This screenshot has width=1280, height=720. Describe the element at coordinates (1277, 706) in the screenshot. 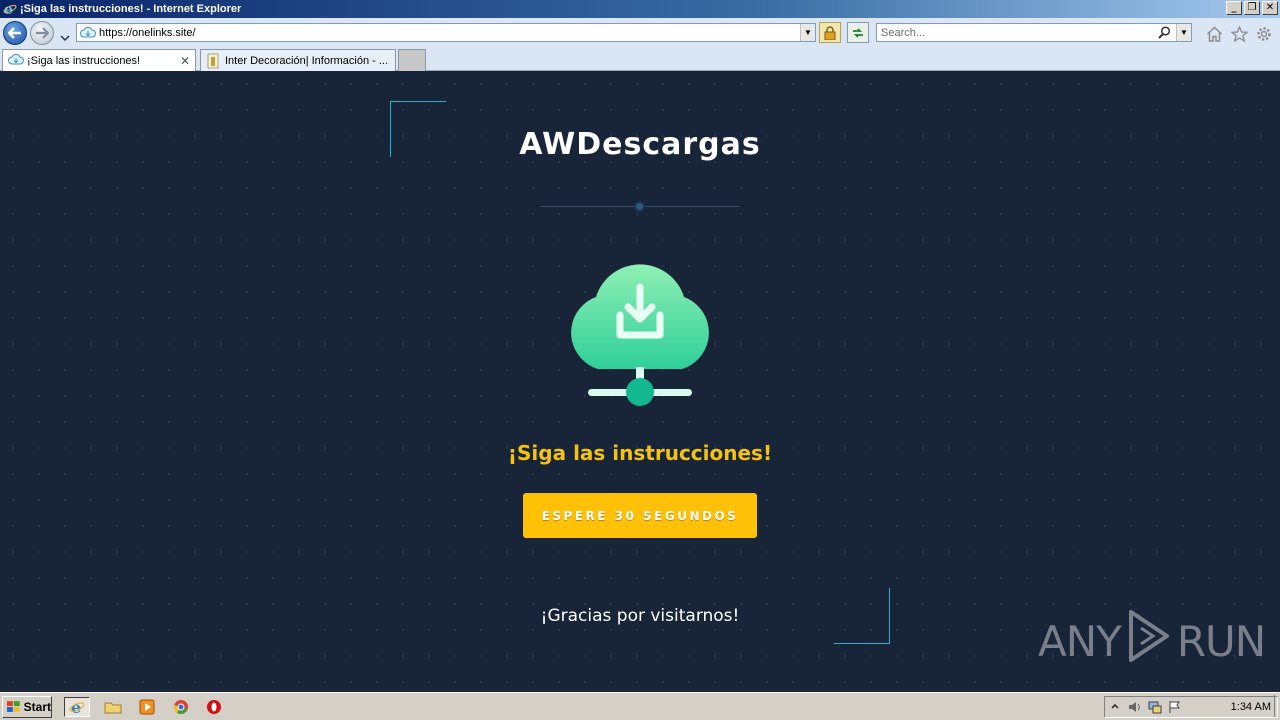

I see `show-desktop-button` at that location.